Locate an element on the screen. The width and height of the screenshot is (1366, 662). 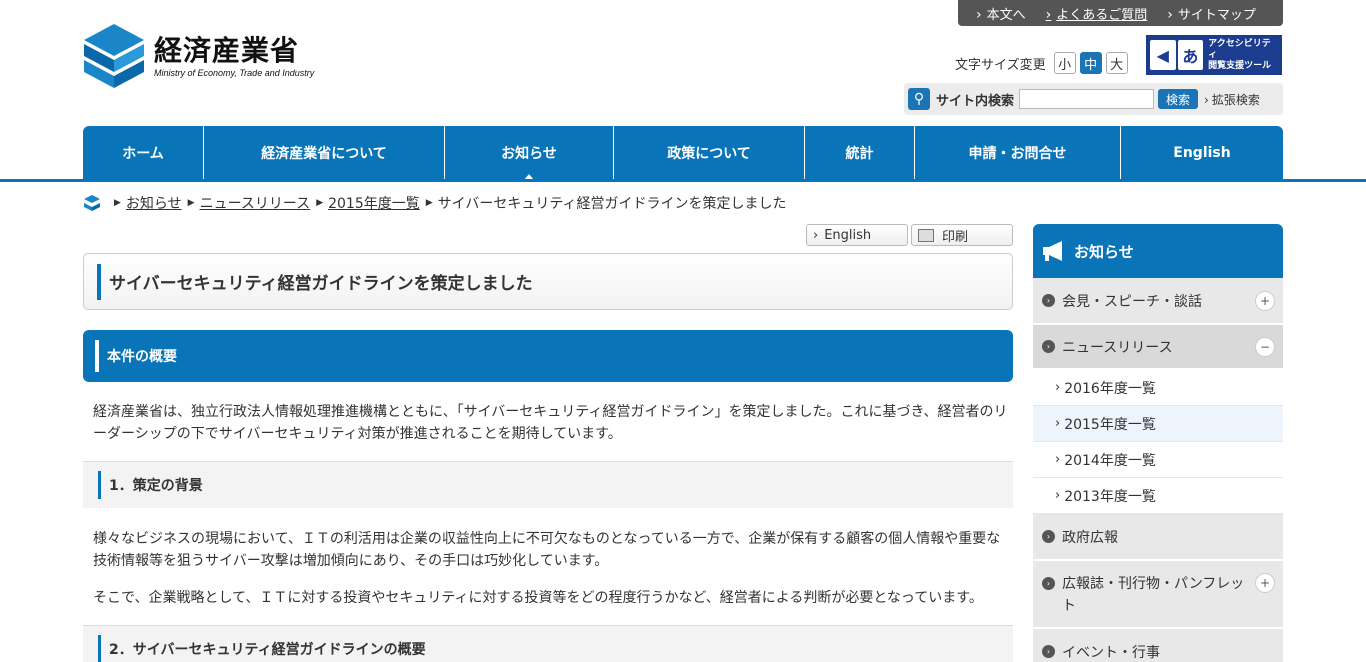
skip-to-content-link: 本文へ is located at coordinates (1001, 13).